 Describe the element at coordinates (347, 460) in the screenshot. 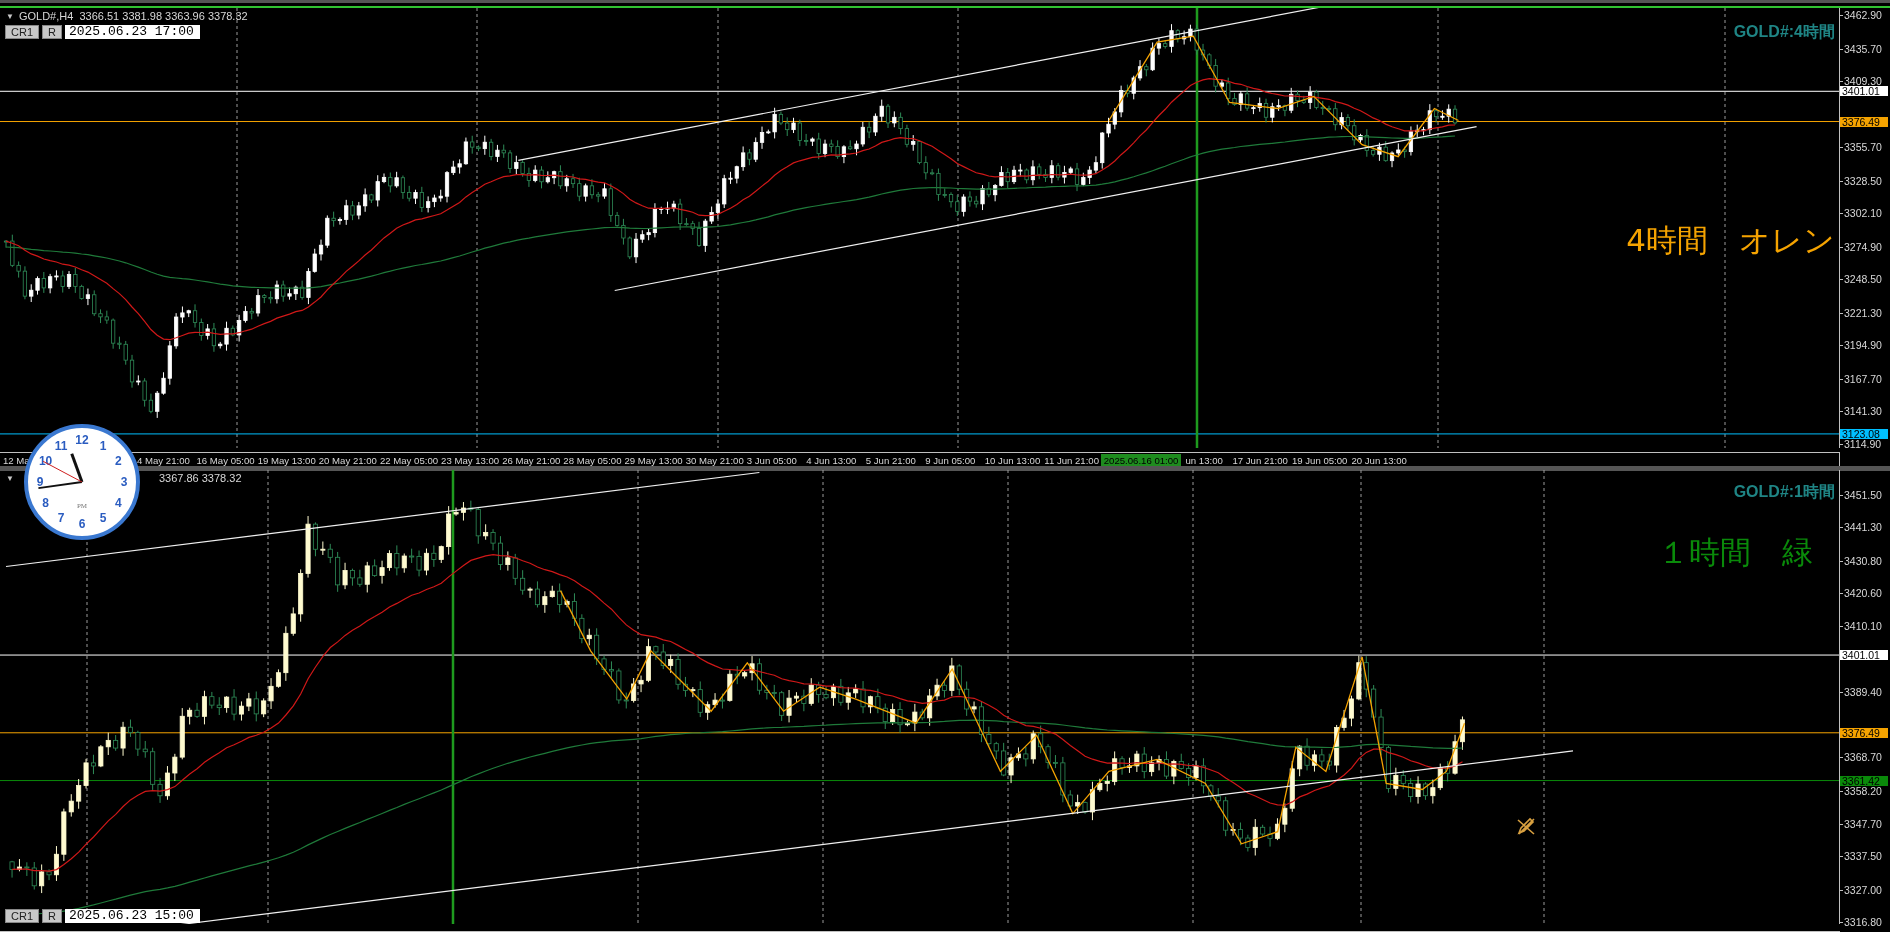

I see `time-axis-label: 20 May 21:00` at that location.